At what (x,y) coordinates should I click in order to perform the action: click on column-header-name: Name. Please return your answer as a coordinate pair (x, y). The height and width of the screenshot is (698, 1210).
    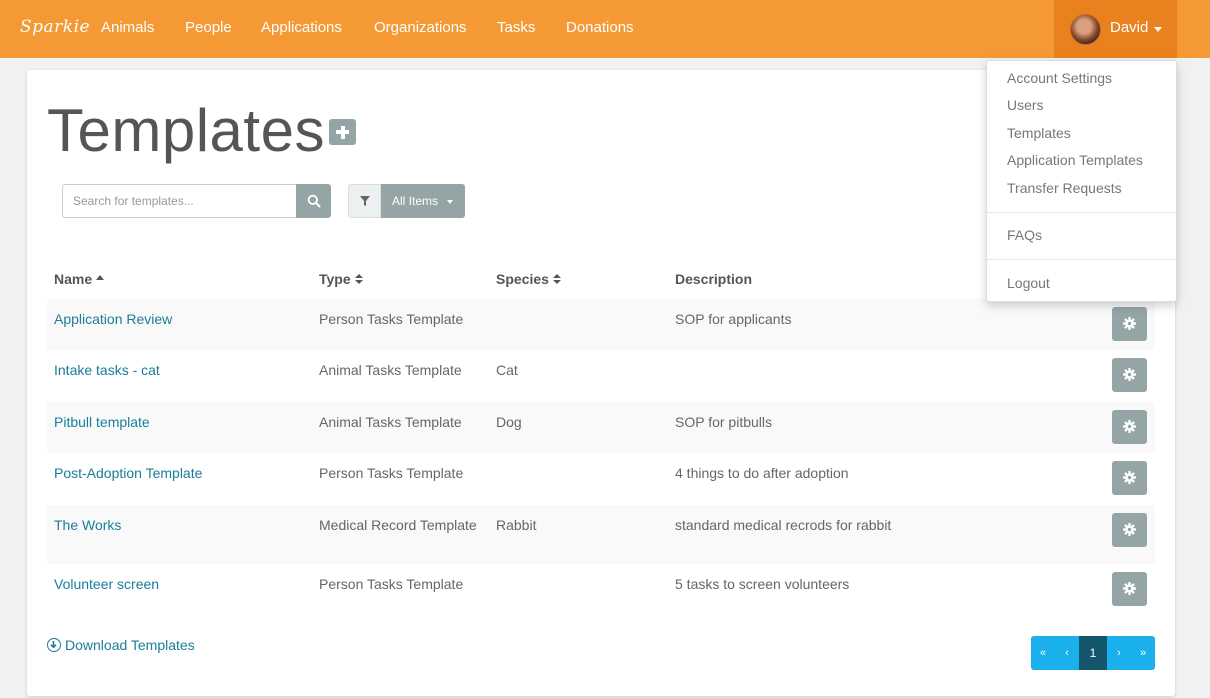
    Looking at the image, I should click on (79, 279).